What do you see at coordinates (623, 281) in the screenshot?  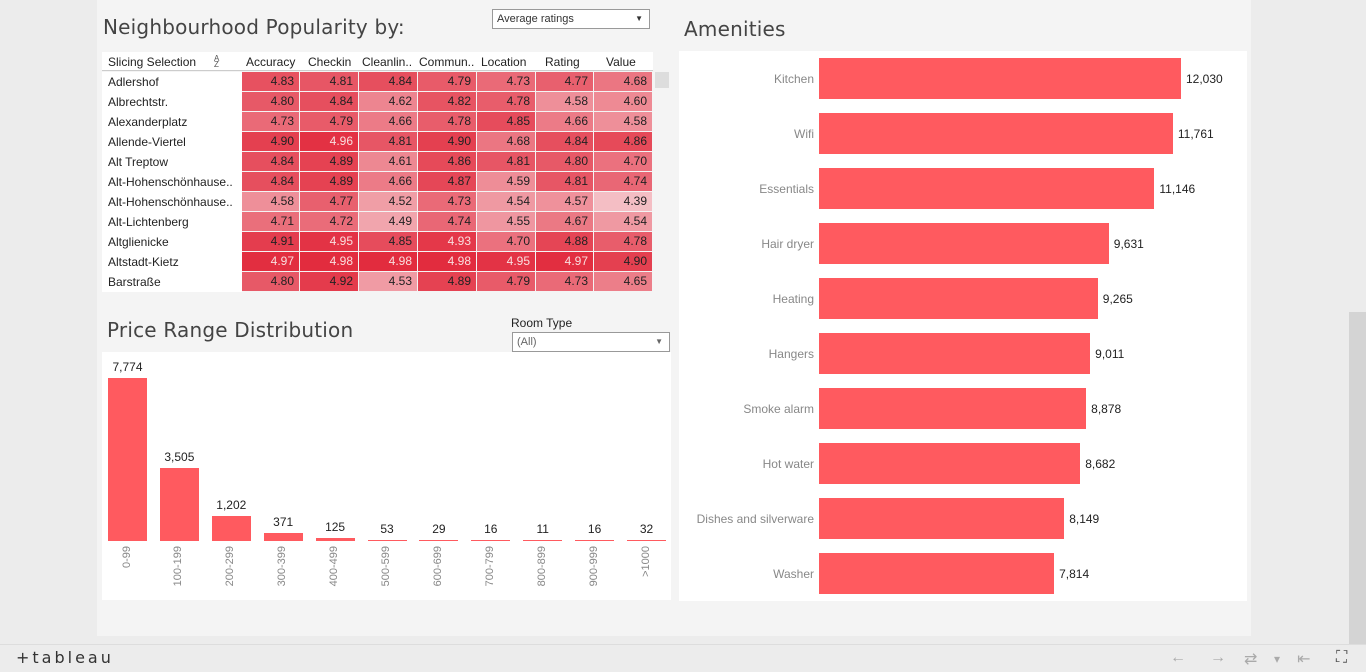 I see `table-cell: 4.65` at bounding box center [623, 281].